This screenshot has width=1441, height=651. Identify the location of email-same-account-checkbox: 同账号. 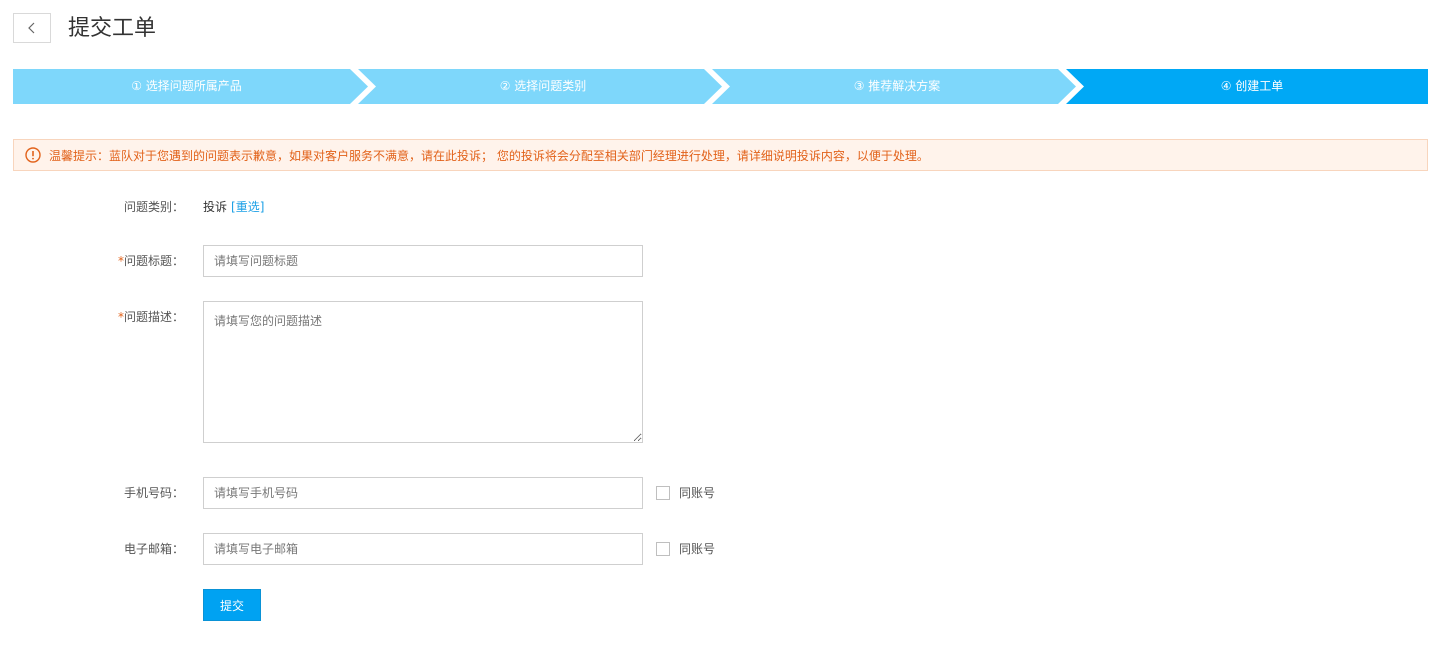
(685, 548).